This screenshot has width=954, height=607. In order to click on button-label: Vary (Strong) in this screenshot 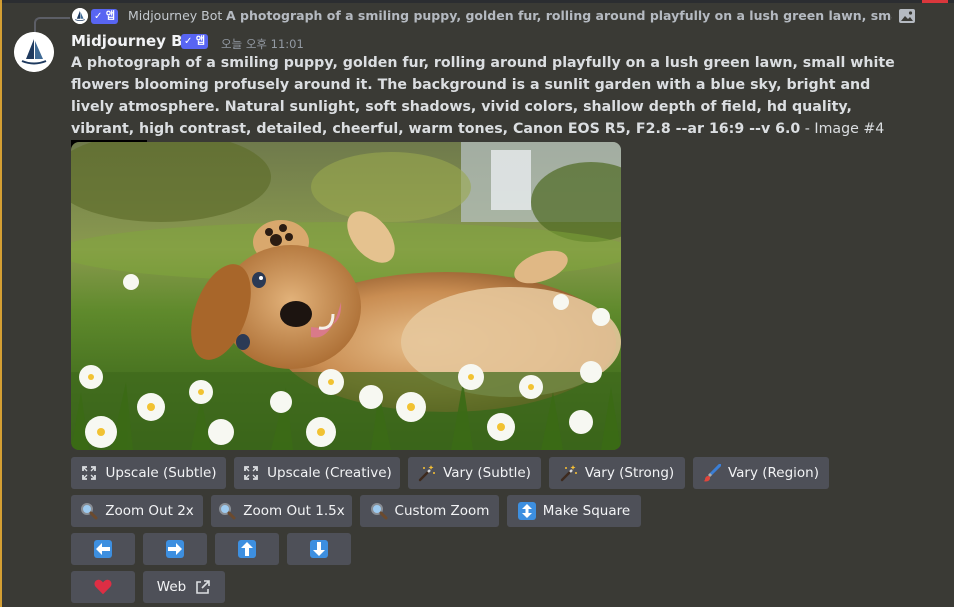, I will do `click(629, 473)`.